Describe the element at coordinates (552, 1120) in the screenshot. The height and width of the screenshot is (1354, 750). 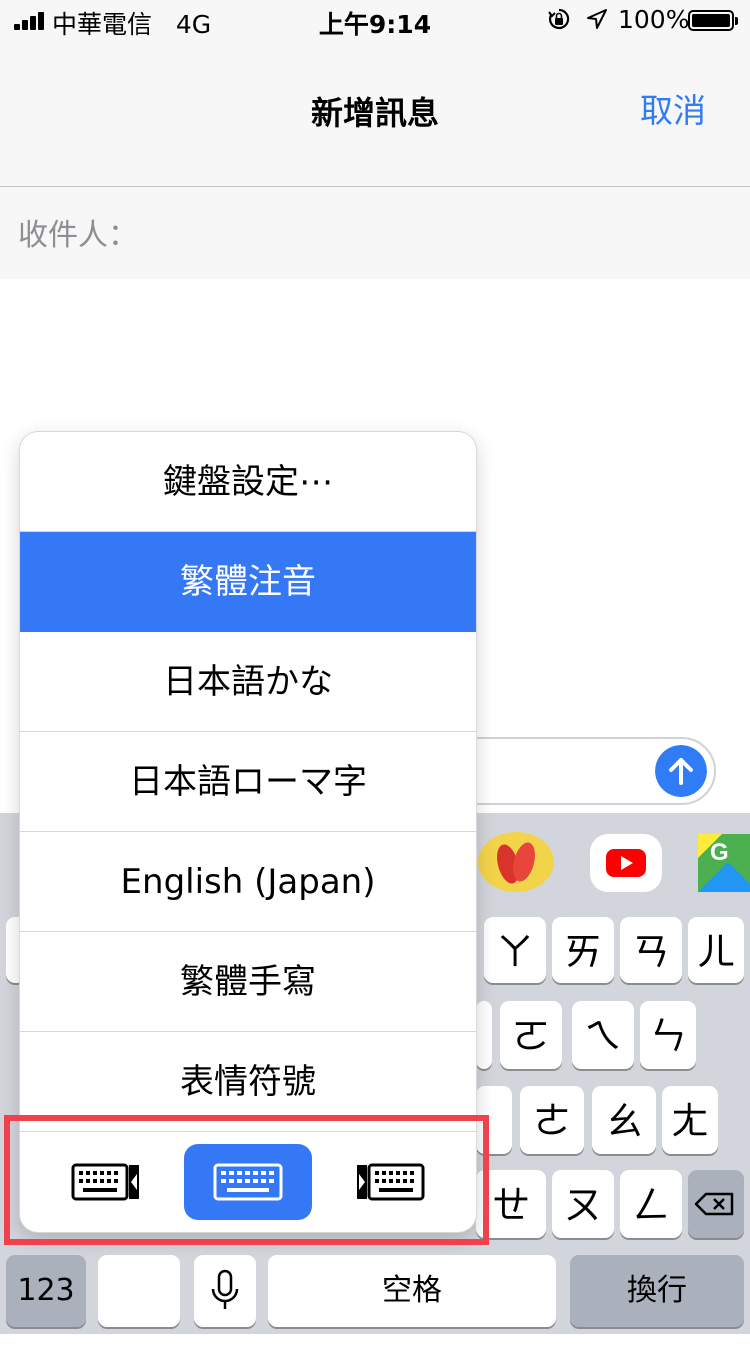
I see `key-e: ㄜ` at that location.